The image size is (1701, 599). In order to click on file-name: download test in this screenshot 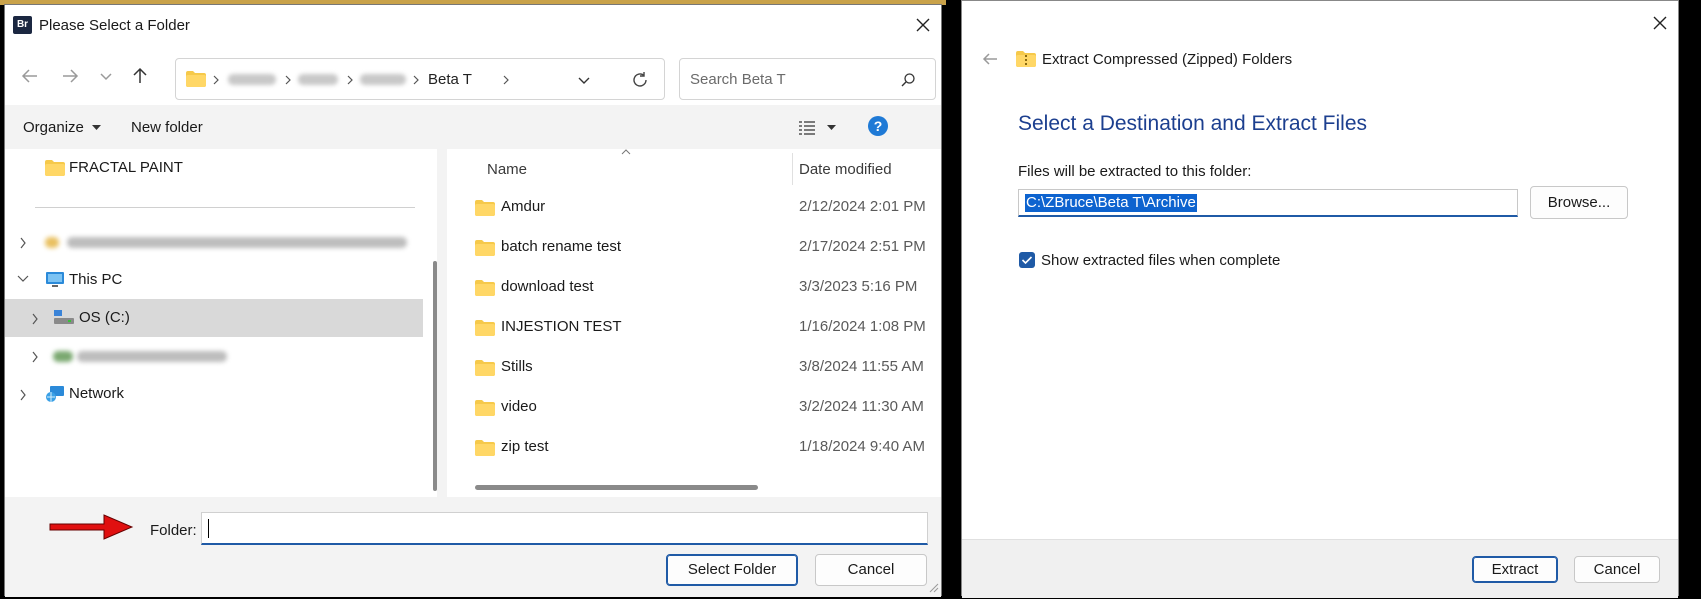, I will do `click(547, 286)`.